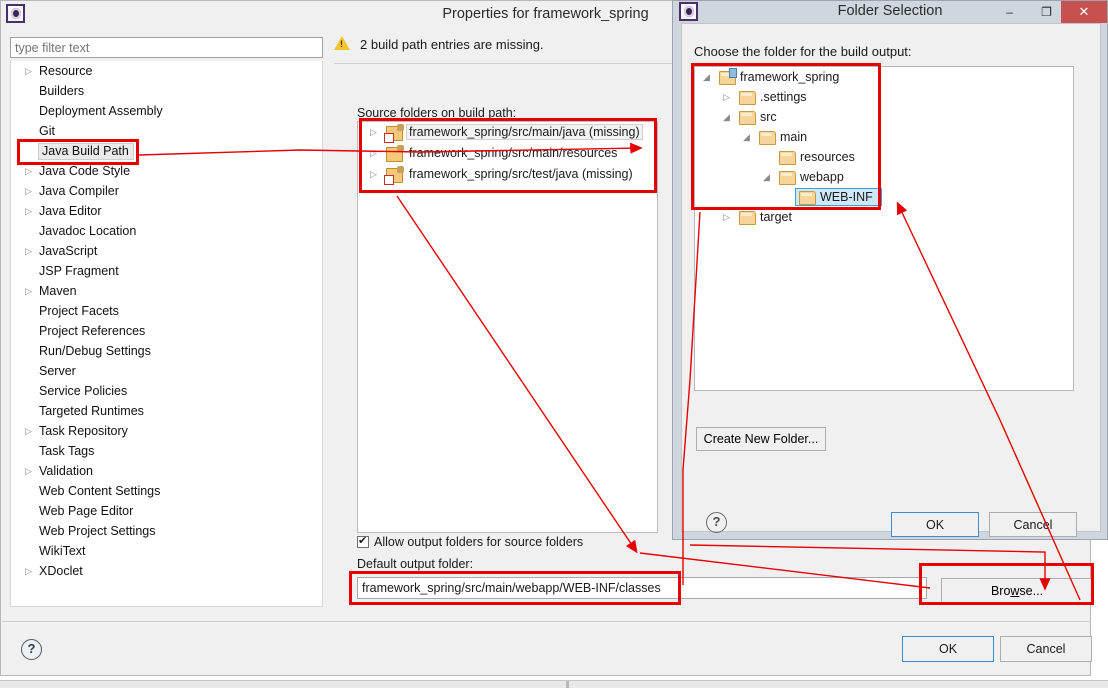 Image resolution: width=1108 pixels, height=688 pixels. I want to click on sidebar-item-label: Deployment Assembly, so click(101, 111).